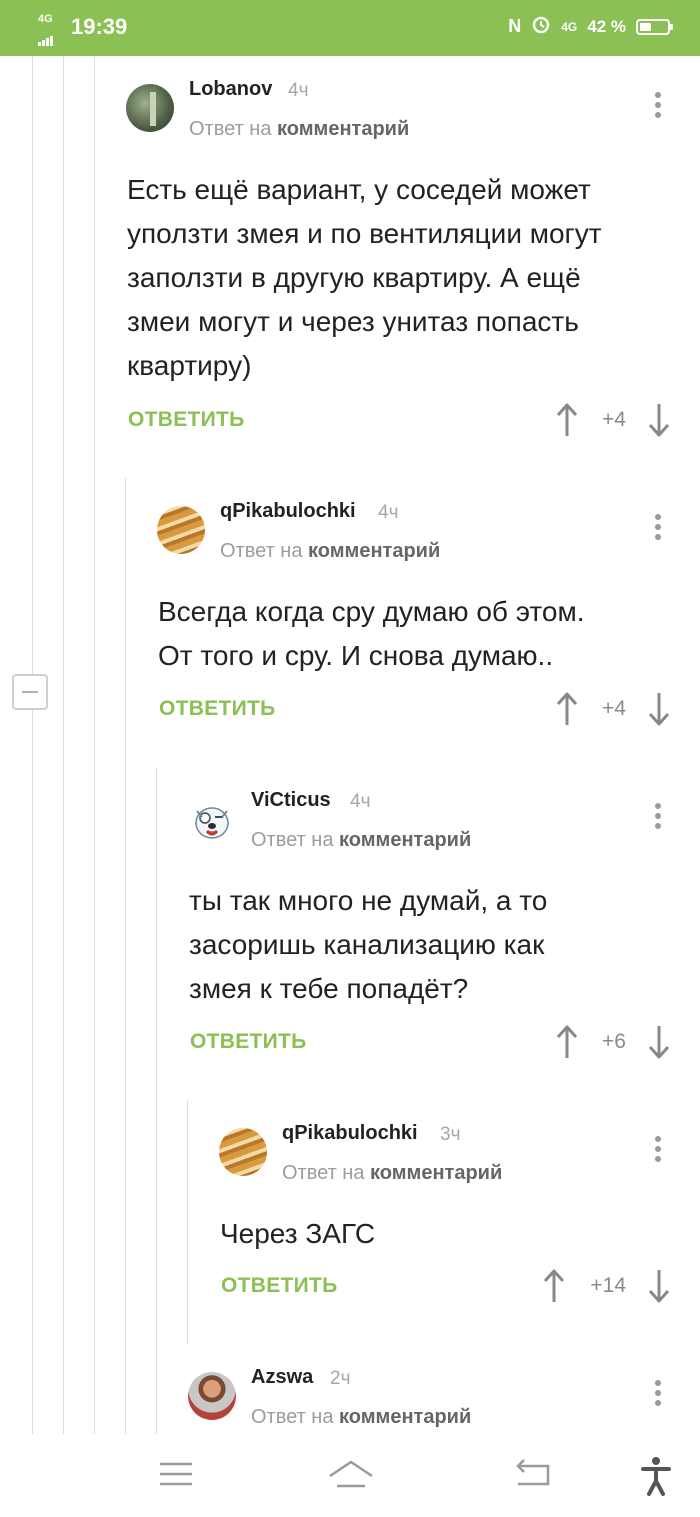 This screenshot has width=700, height=1517. Describe the element at coordinates (450, 1134) in the screenshot. I see `comment-time: 3ч` at that location.